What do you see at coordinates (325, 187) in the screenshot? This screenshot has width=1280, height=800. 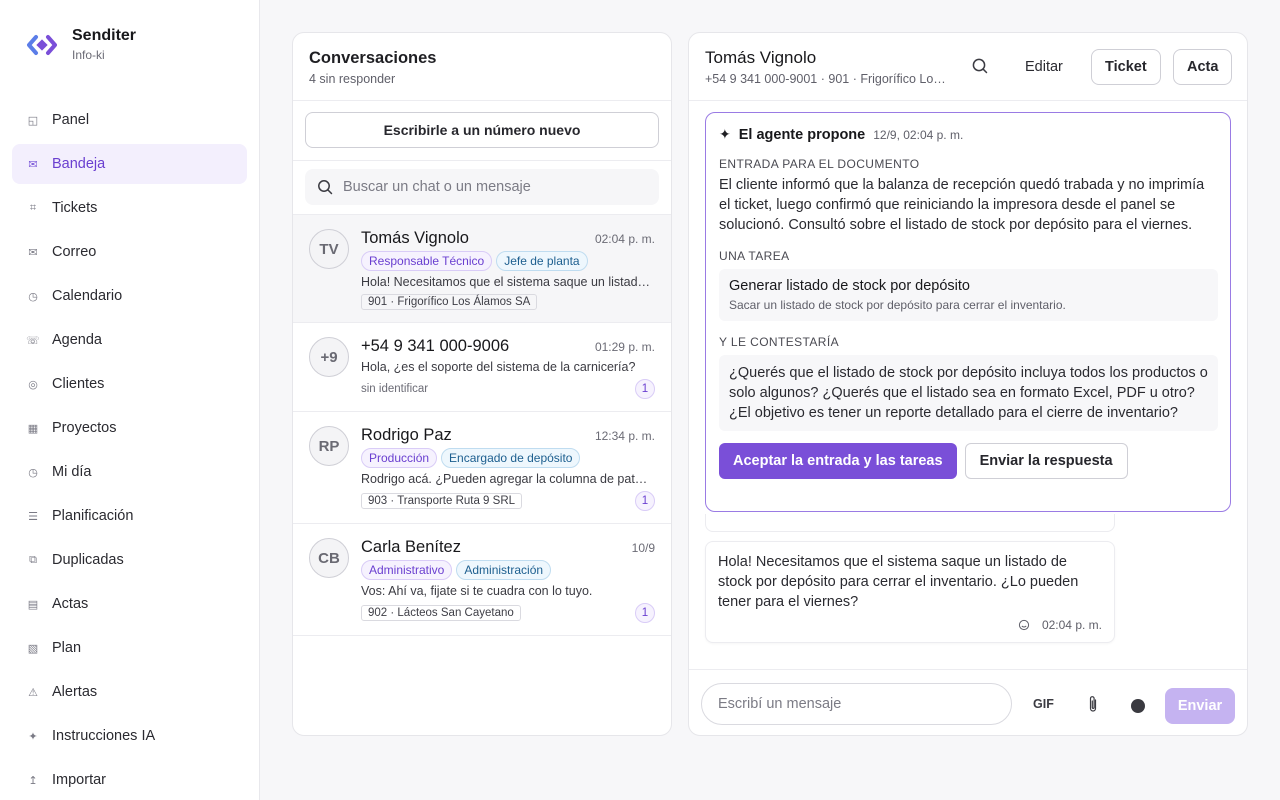 I see `search-icon` at bounding box center [325, 187].